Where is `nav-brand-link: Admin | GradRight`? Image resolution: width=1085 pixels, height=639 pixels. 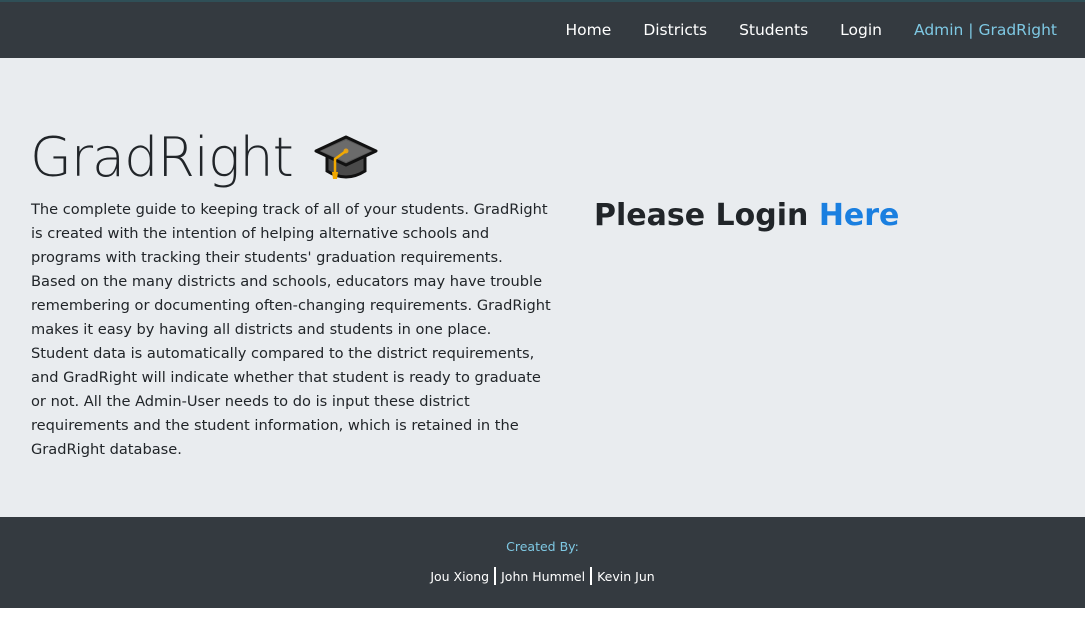 nav-brand-link: Admin | GradRight is located at coordinates (991, 30).